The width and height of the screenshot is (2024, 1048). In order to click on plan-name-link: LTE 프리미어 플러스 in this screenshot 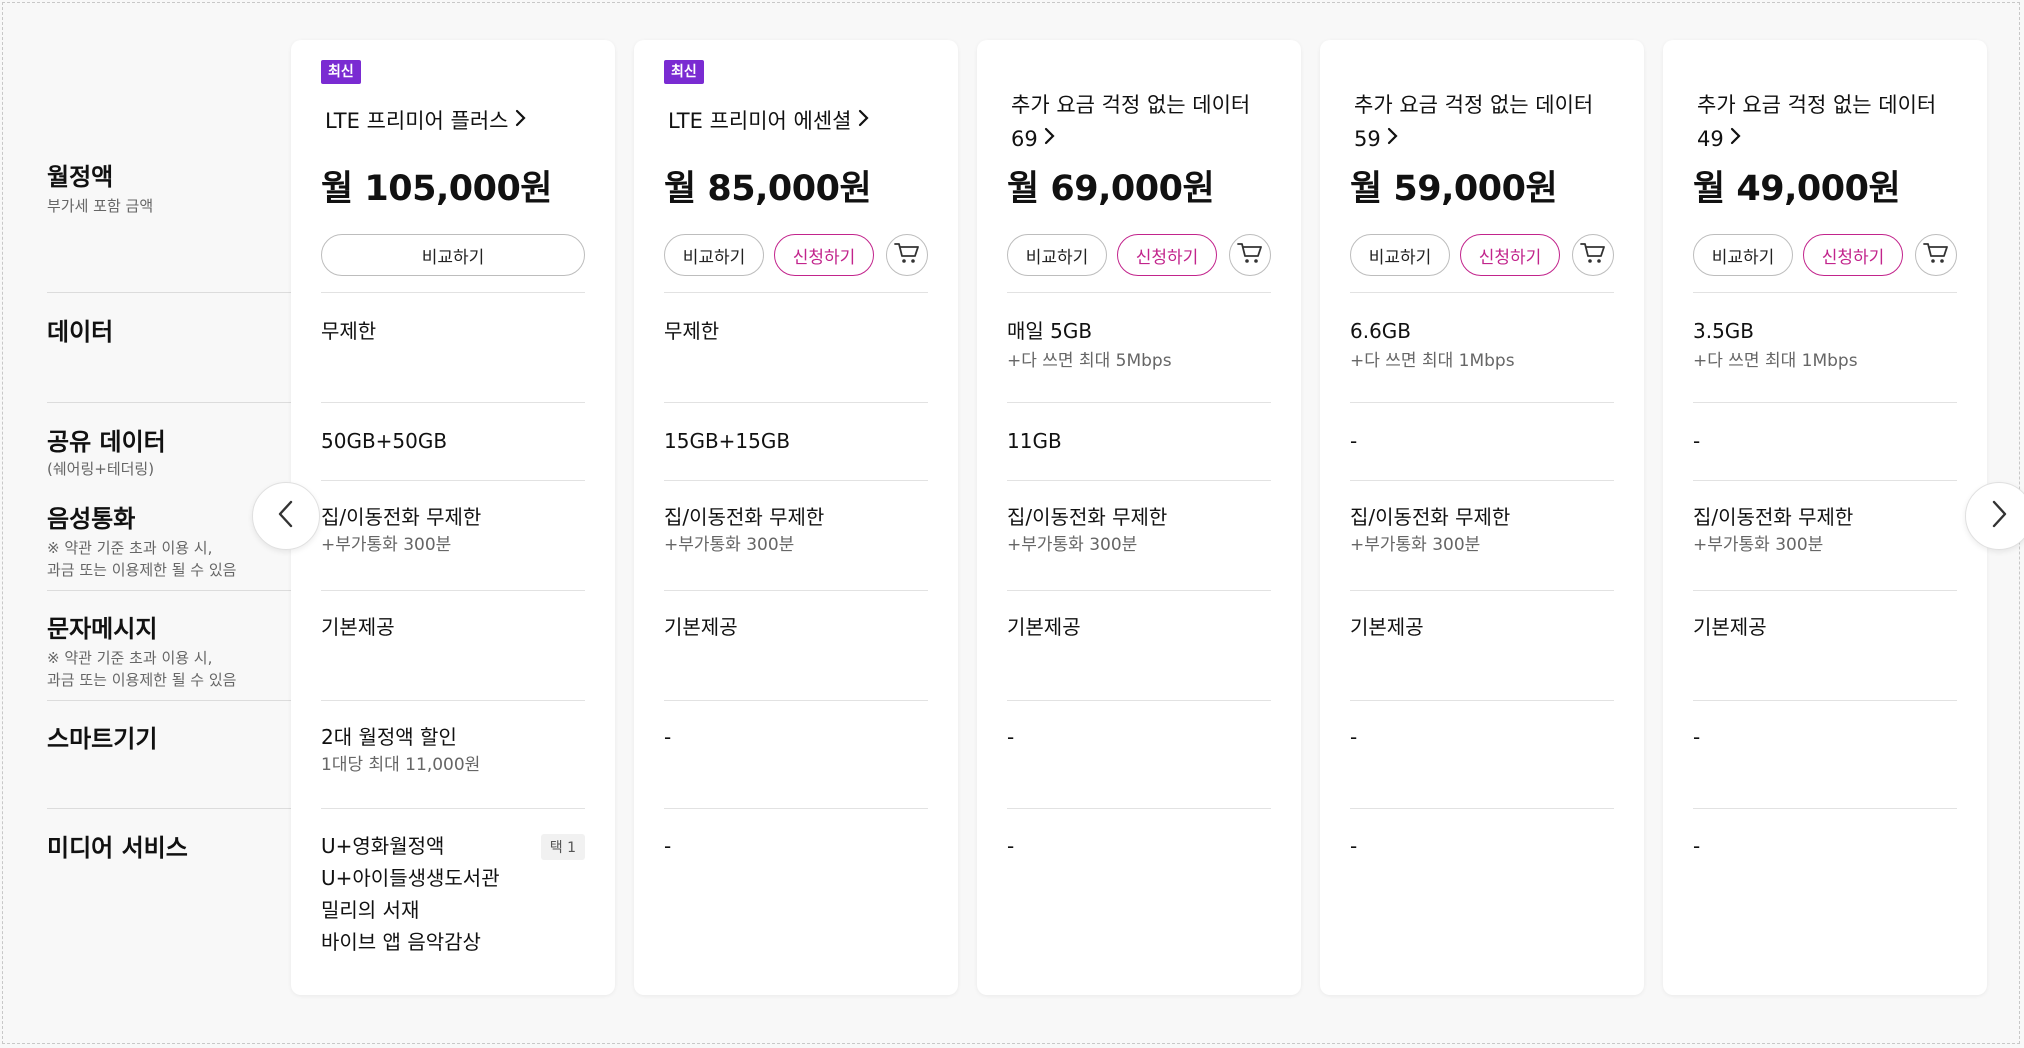, I will do `click(455, 121)`.